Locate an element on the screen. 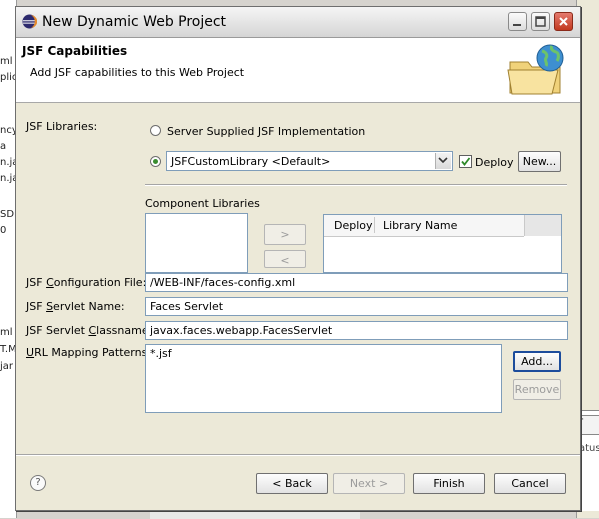 The width and height of the screenshot is (599, 519). minimize-button is located at coordinates (517, 21).